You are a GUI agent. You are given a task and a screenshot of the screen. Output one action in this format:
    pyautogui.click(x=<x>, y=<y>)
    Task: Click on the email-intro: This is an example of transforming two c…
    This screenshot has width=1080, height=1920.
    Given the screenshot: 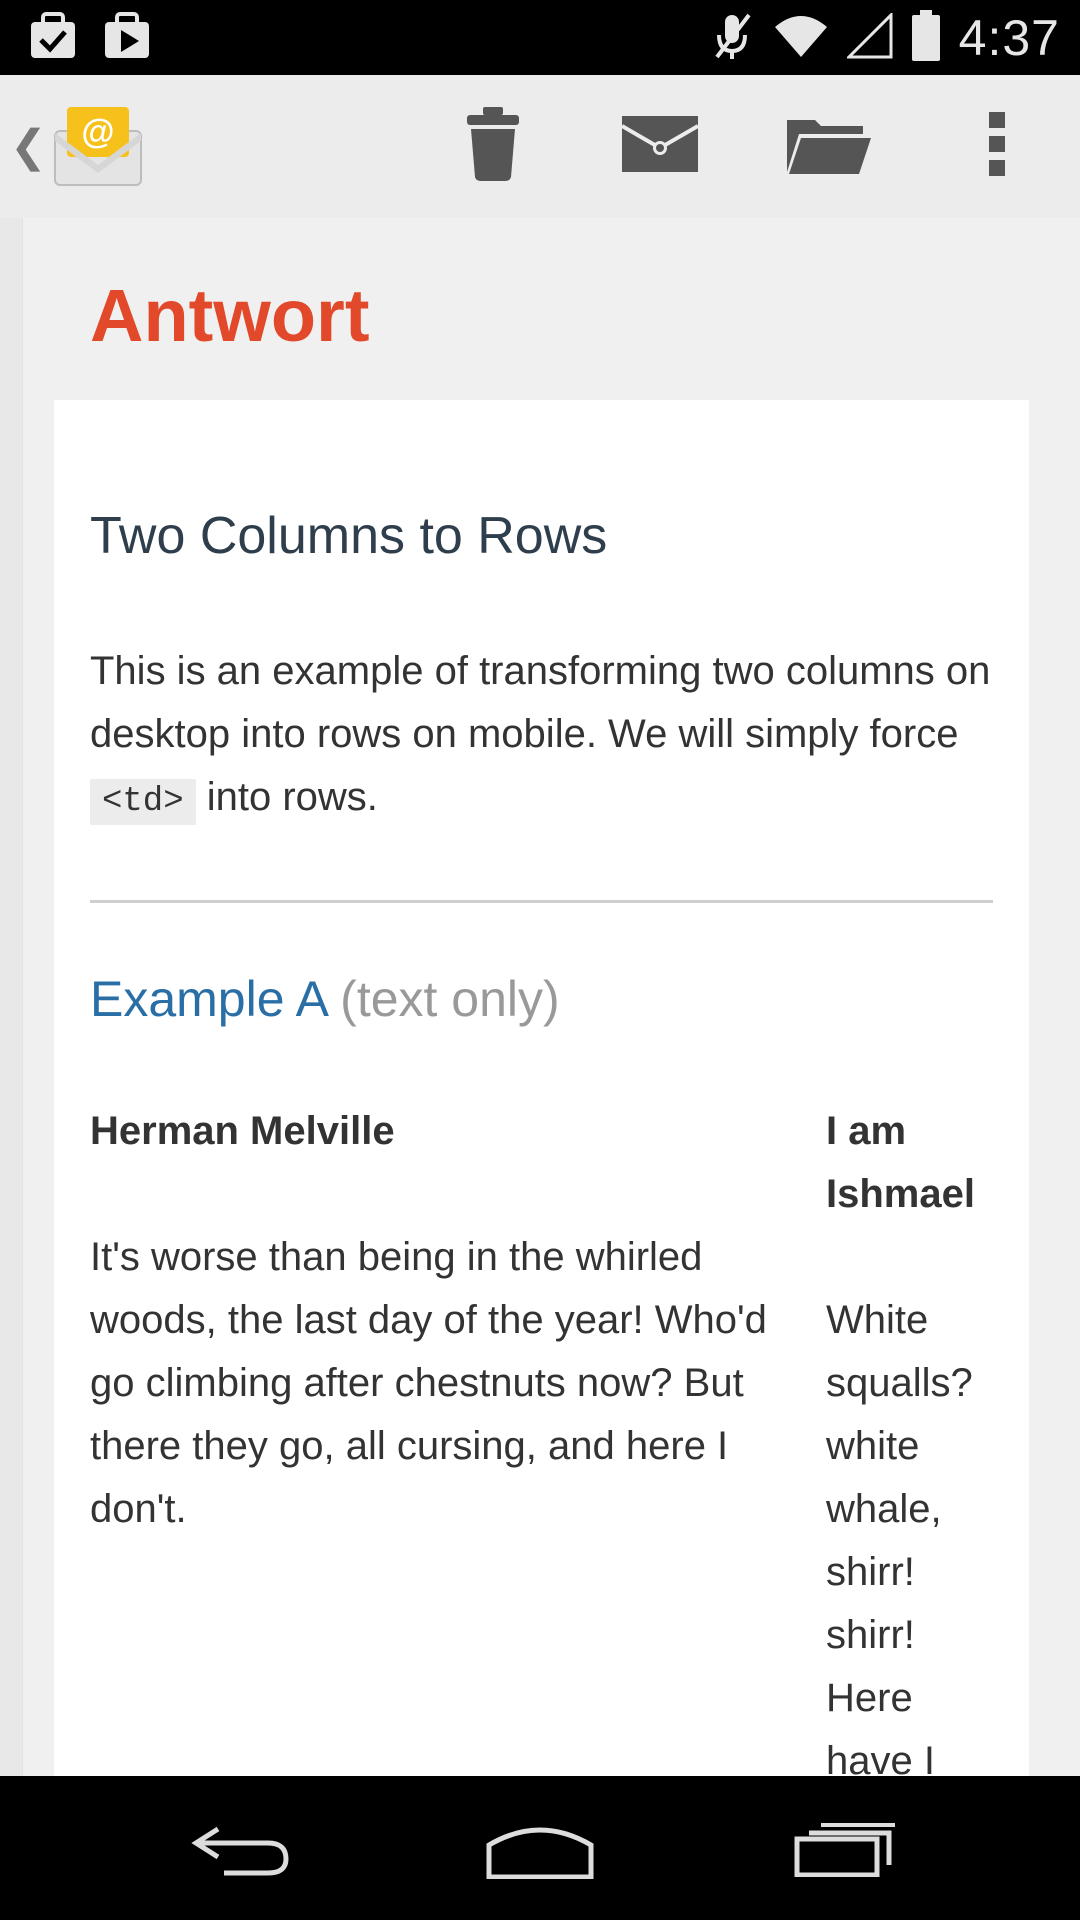 What is the action you would take?
    pyautogui.click(x=550, y=737)
    